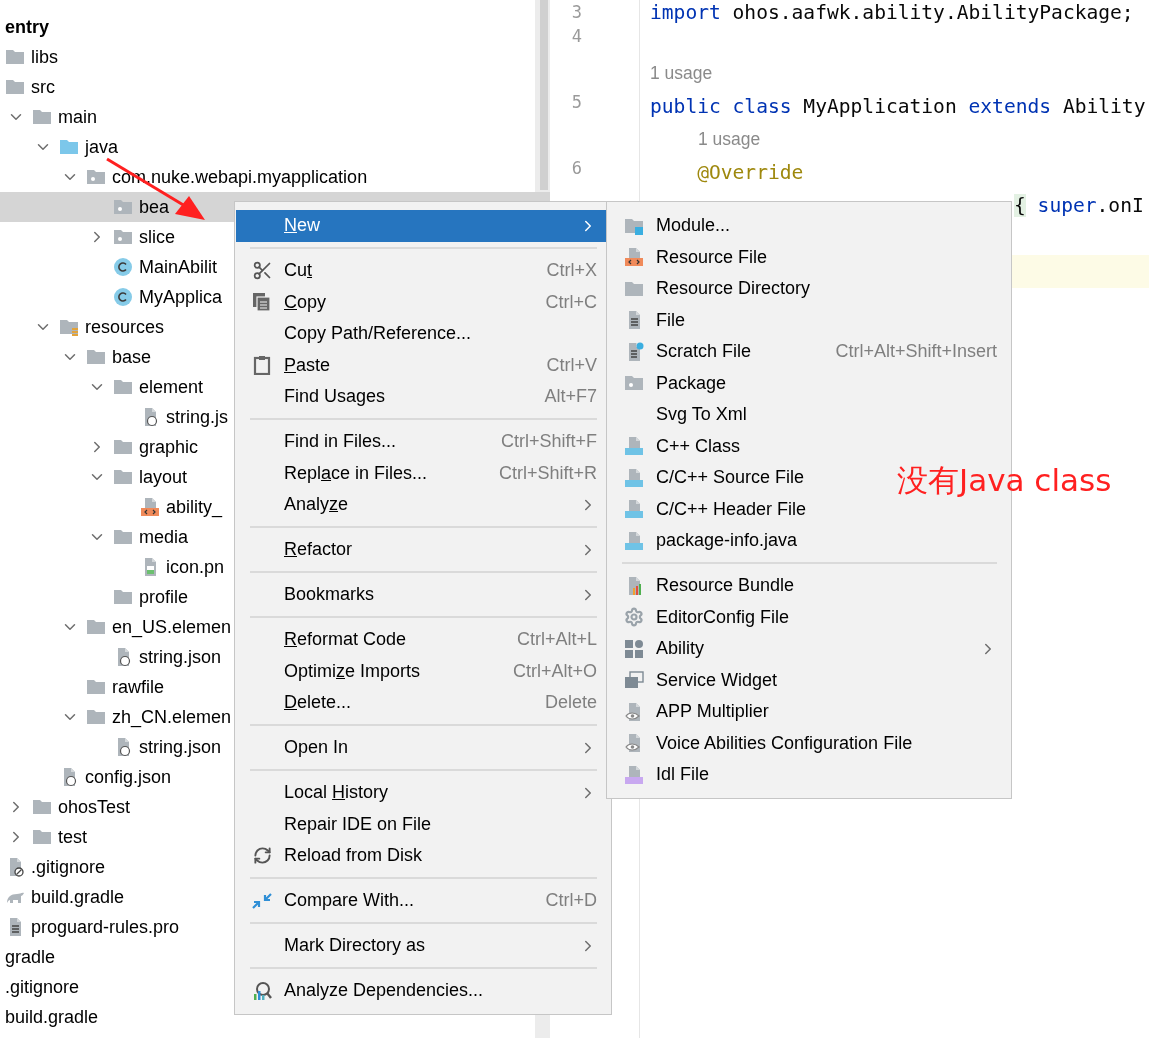 The height and width of the screenshot is (1038, 1149). Describe the element at coordinates (547, 473) in the screenshot. I see `shortcut-text: Ctrl+Shift+R` at that location.